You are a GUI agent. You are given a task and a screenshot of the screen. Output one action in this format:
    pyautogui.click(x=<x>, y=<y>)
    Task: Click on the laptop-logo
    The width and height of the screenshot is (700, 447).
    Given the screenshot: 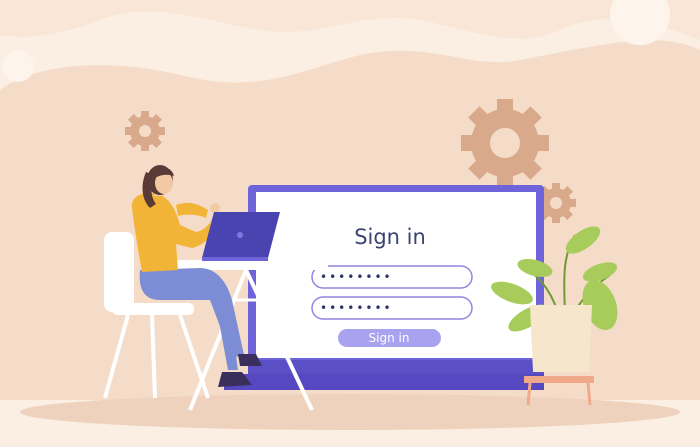 What is the action you would take?
    pyautogui.click(x=240, y=235)
    